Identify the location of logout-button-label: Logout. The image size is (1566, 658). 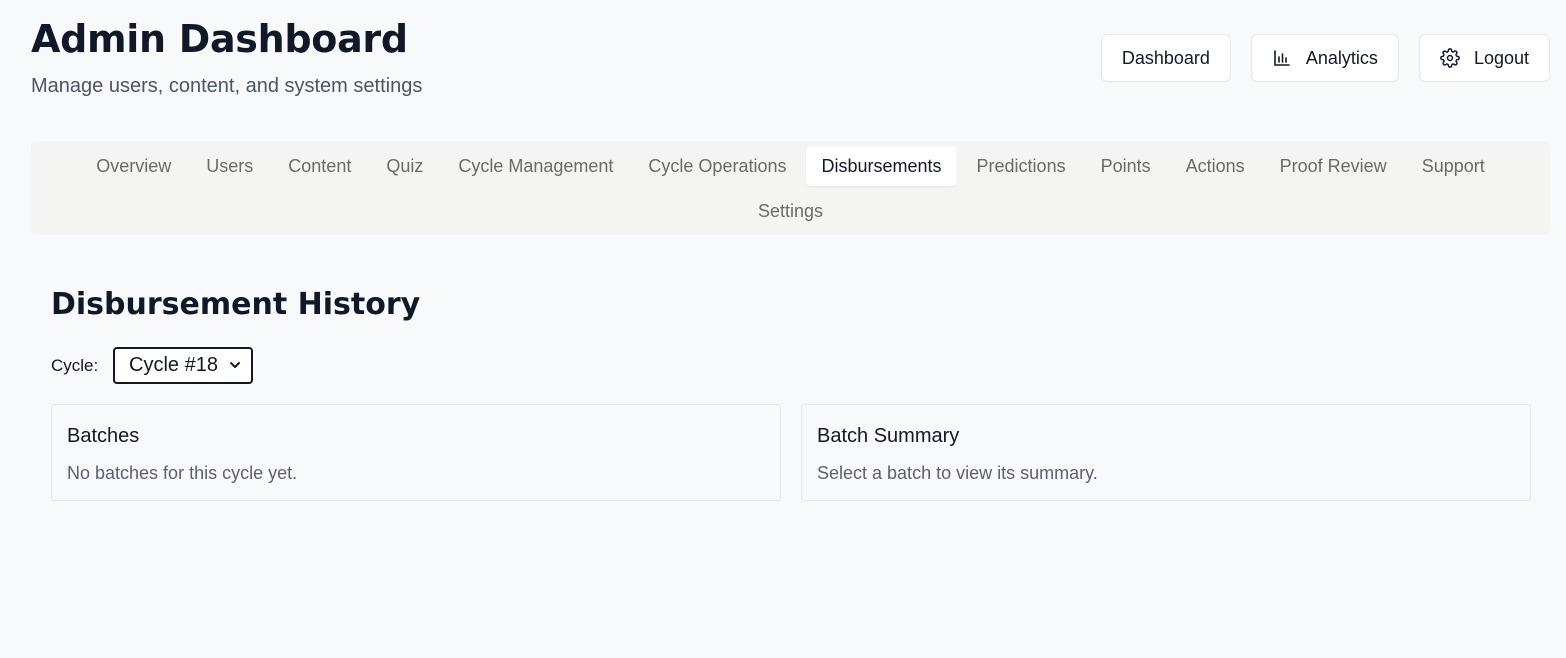
(1501, 57).